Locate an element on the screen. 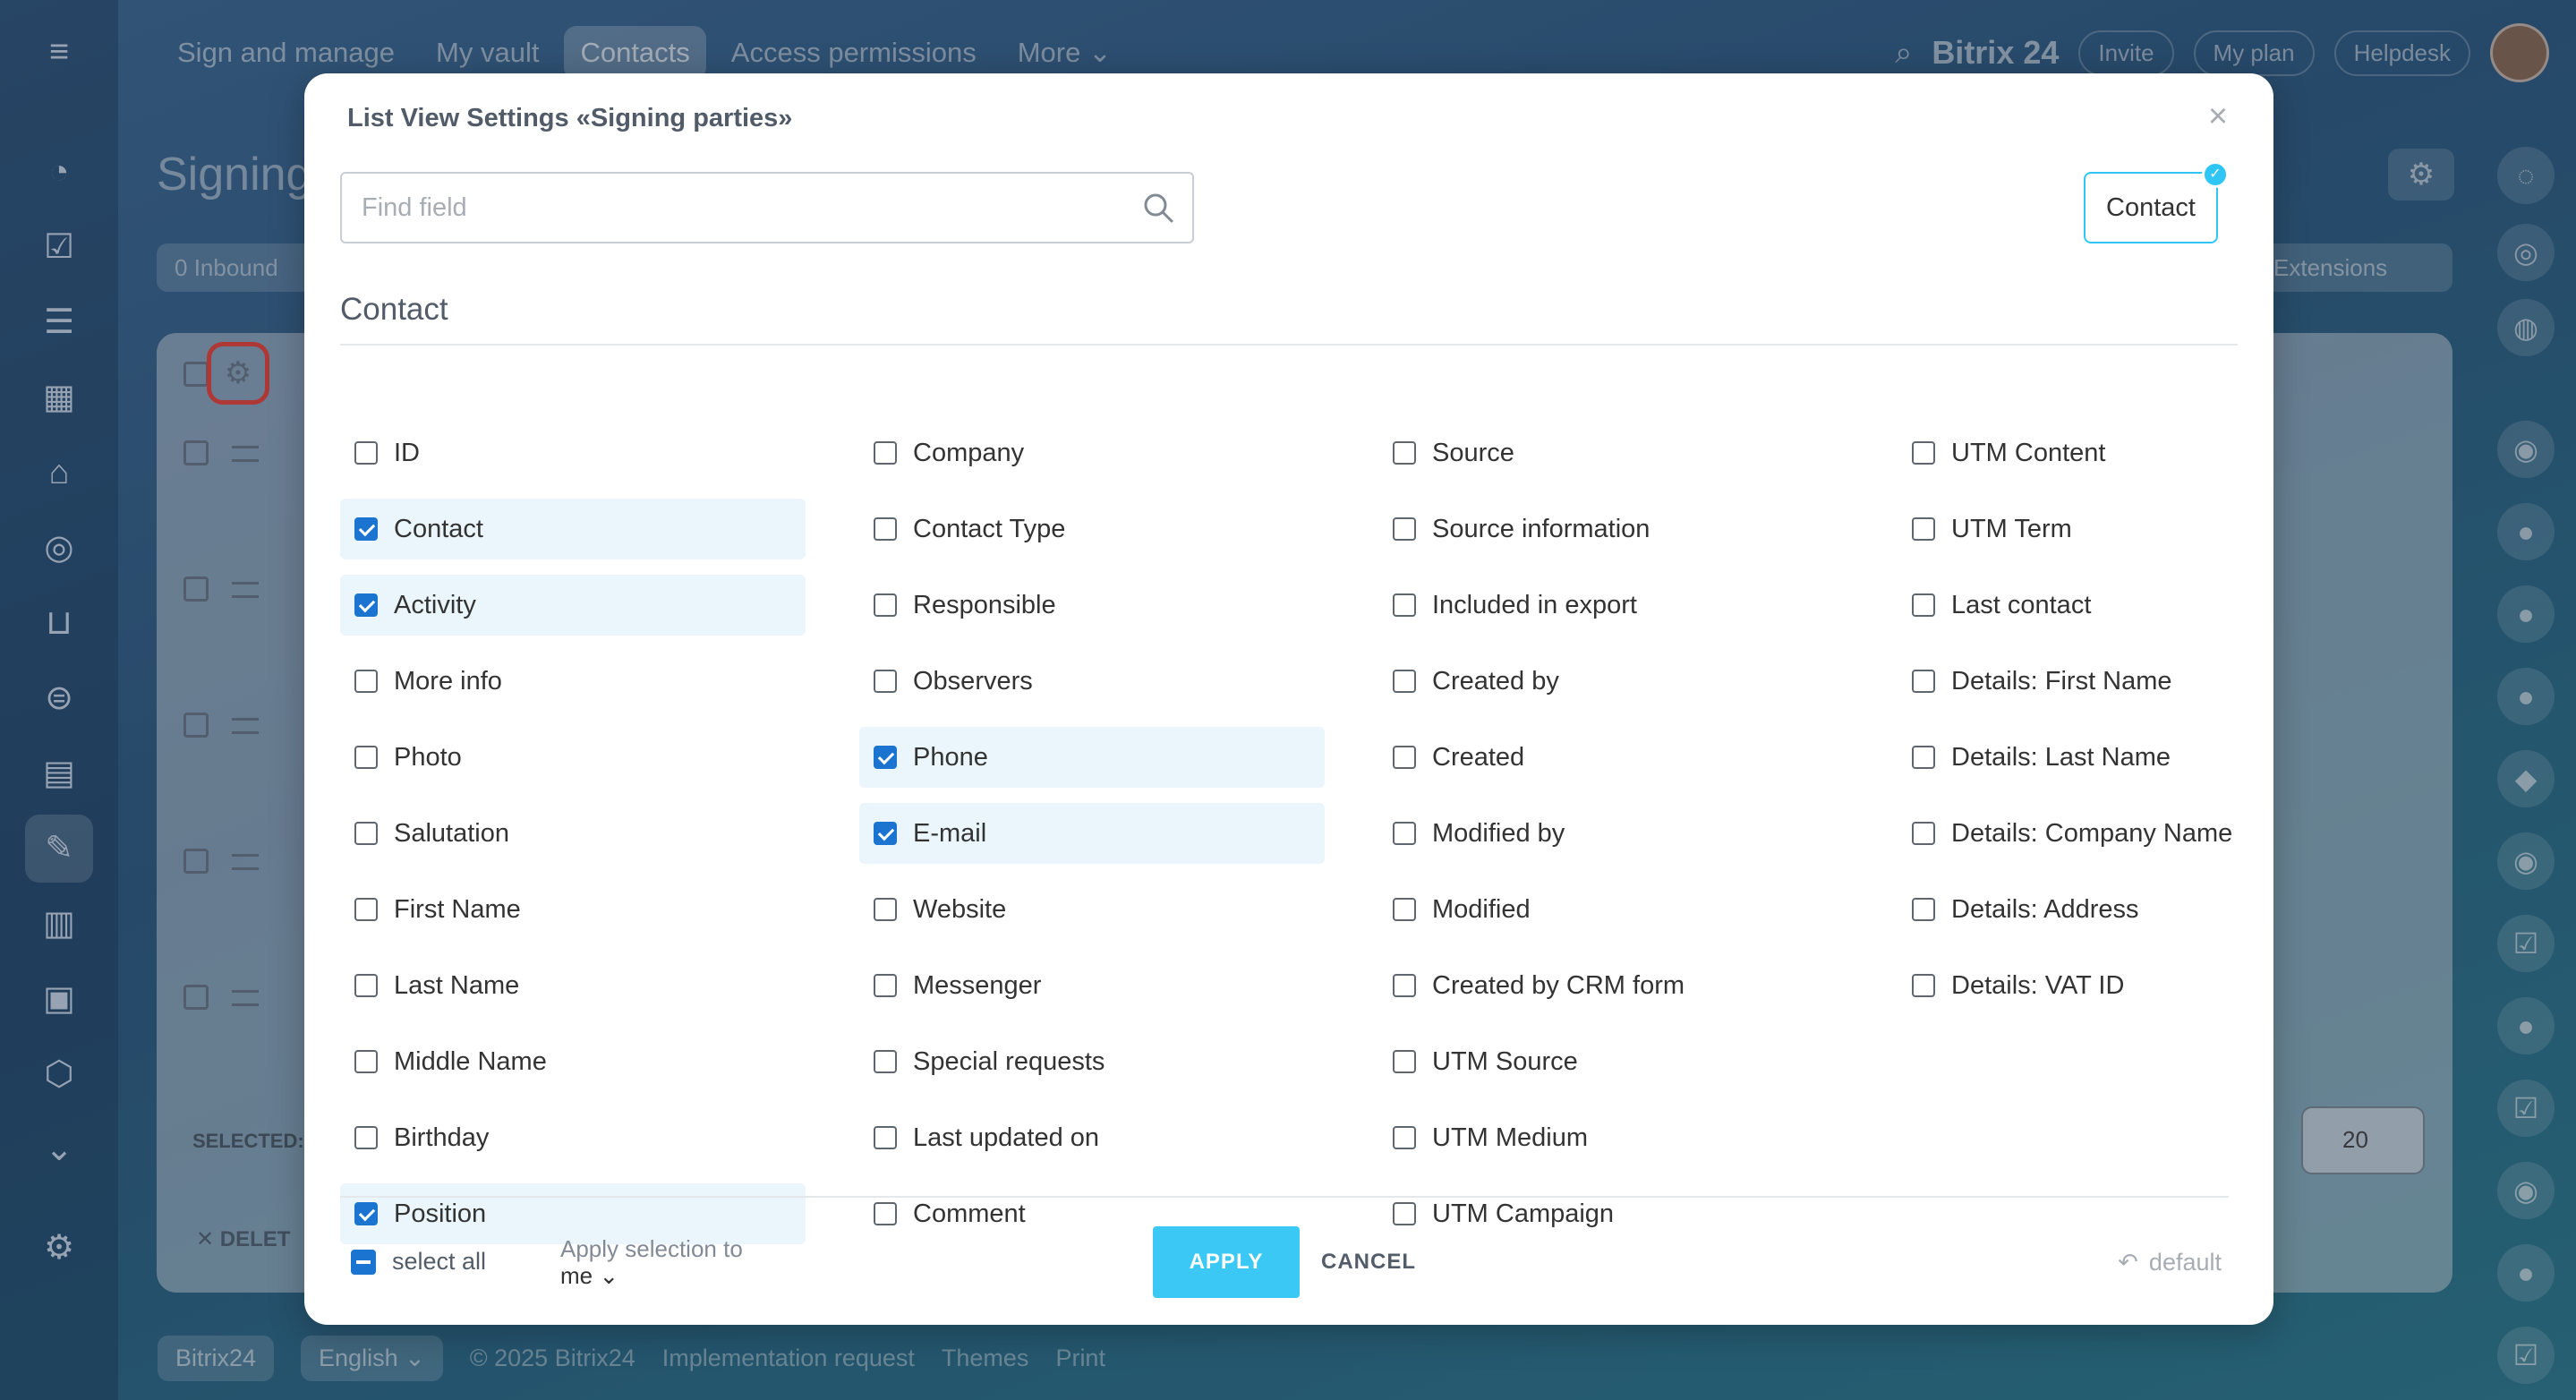 The width and height of the screenshot is (2576, 1400). field-option: Contact Type is located at coordinates (1092, 529).